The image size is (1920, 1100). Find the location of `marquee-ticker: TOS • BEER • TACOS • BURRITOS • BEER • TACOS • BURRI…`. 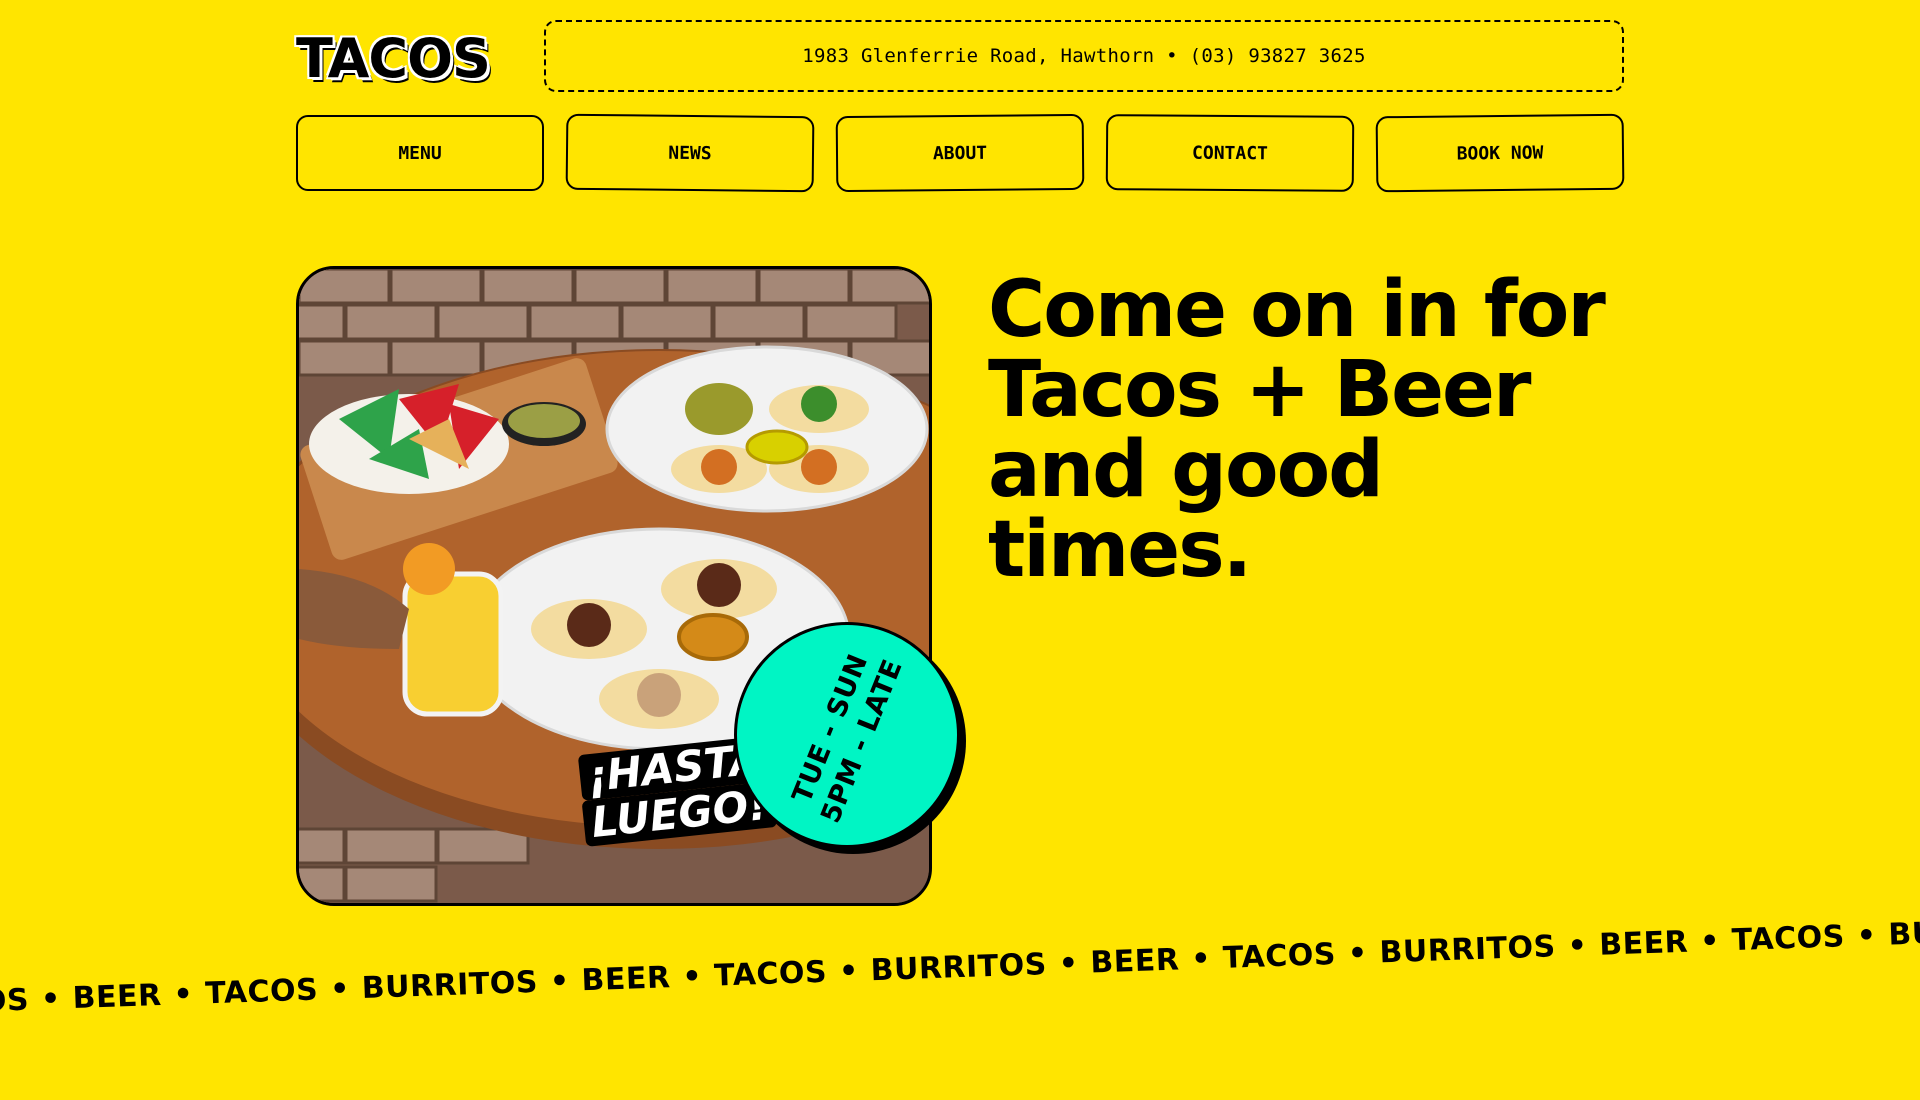

marquee-ticker: TOS • BEER • TACOS • BURRITOS • BEER • TACOS • BURRI… is located at coordinates (960, 967).